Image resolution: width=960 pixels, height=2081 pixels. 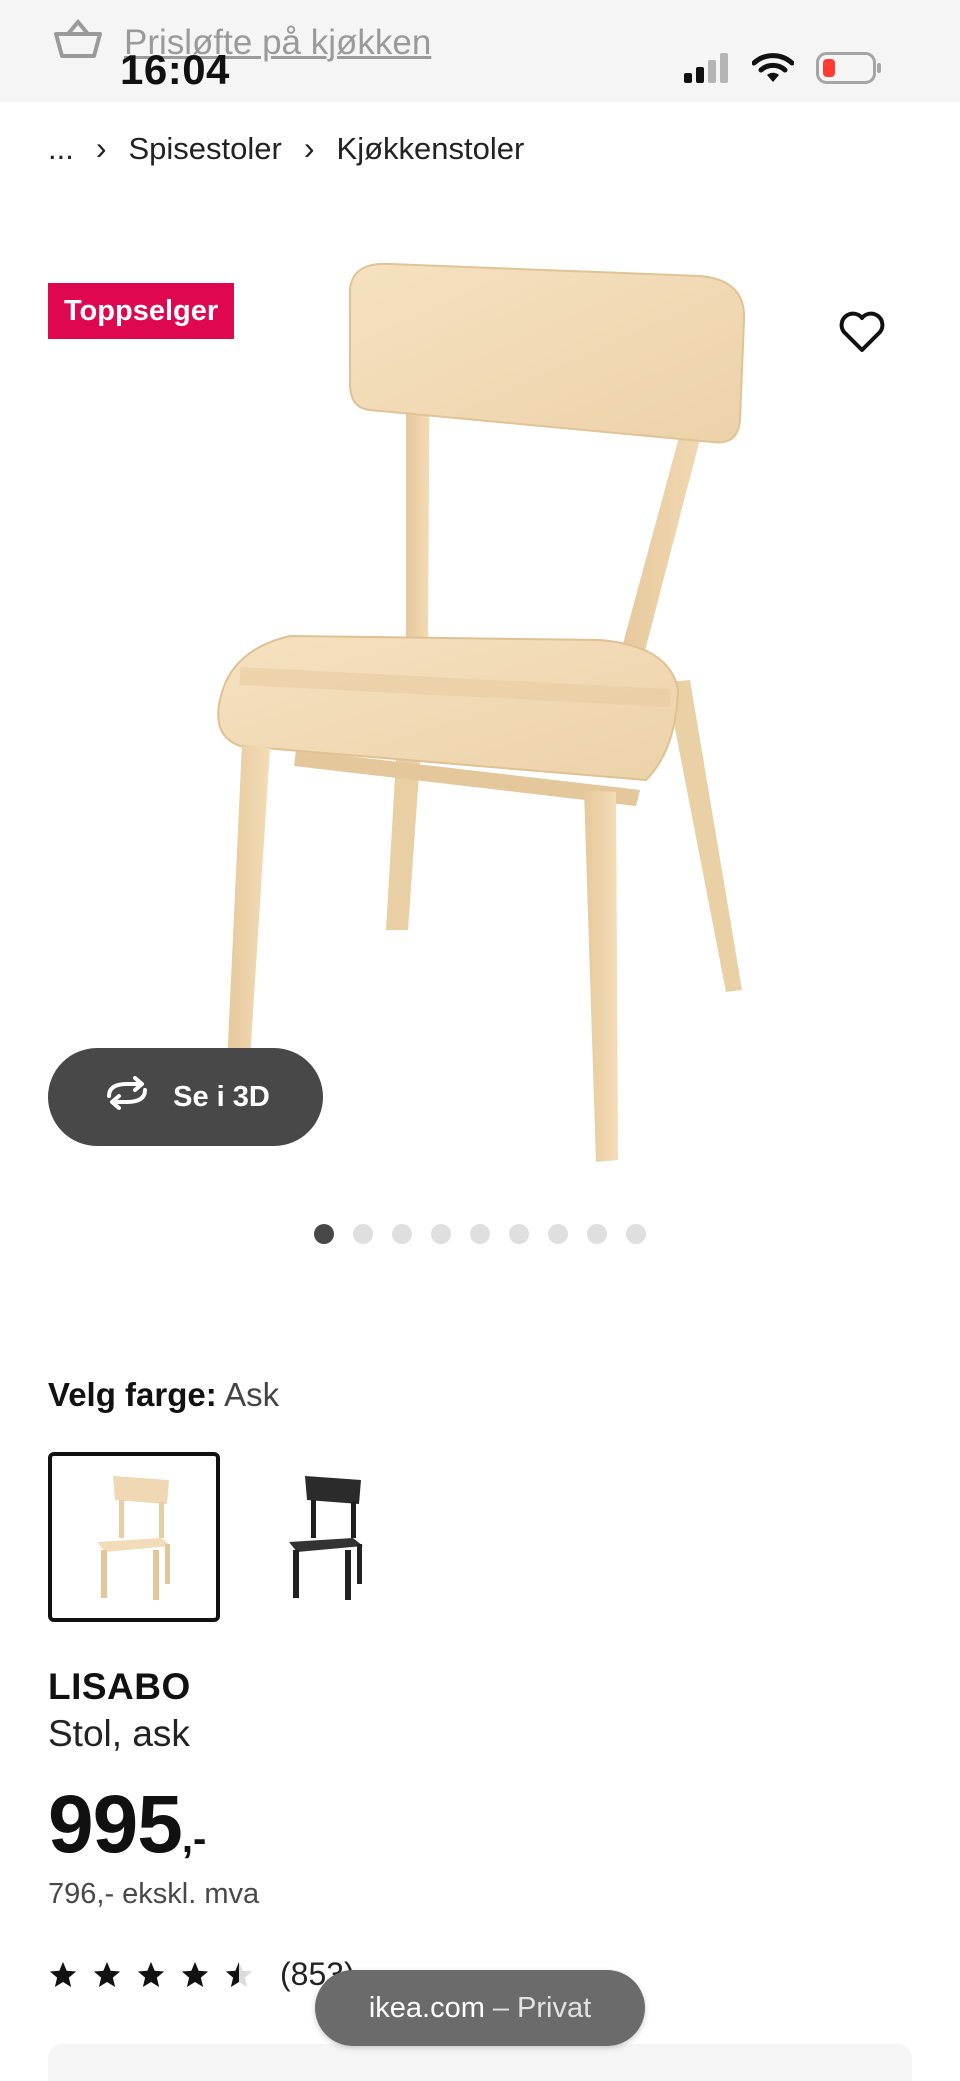 I want to click on price-excl-vat: 796,- ekskl. mva, so click(x=154, y=1894).